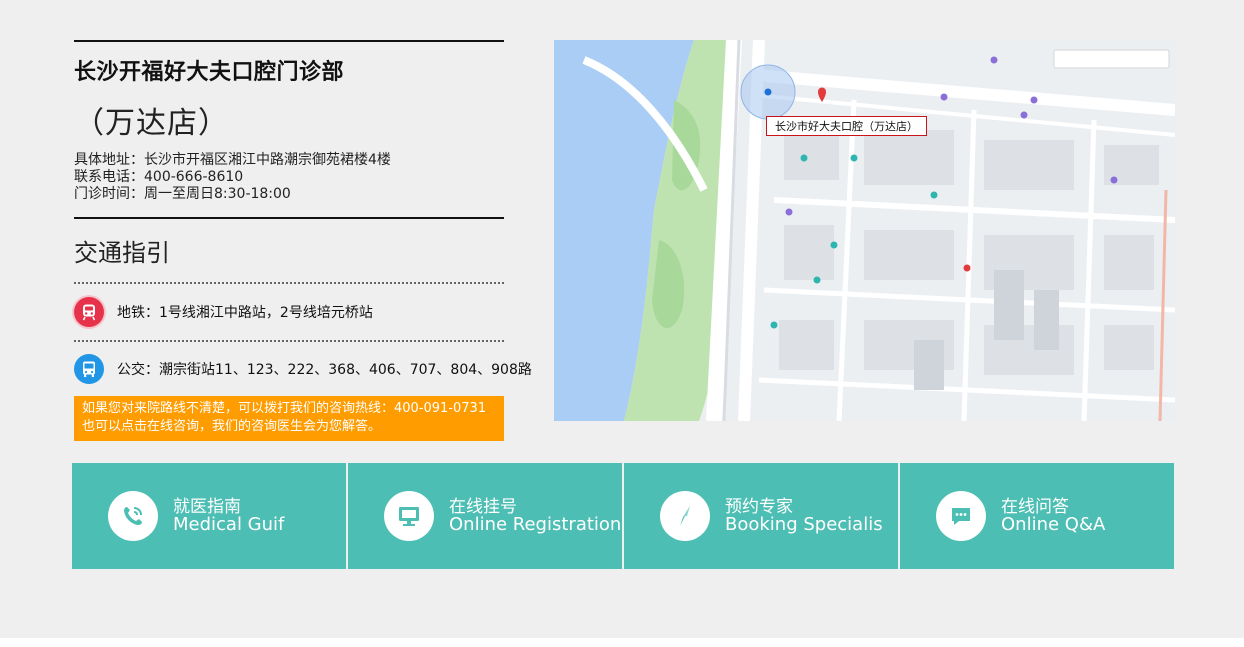  What do you see at coordinates (1111, 59) in the screenshot?
I see `map-toolbar` at bounding box center [1111, 59].